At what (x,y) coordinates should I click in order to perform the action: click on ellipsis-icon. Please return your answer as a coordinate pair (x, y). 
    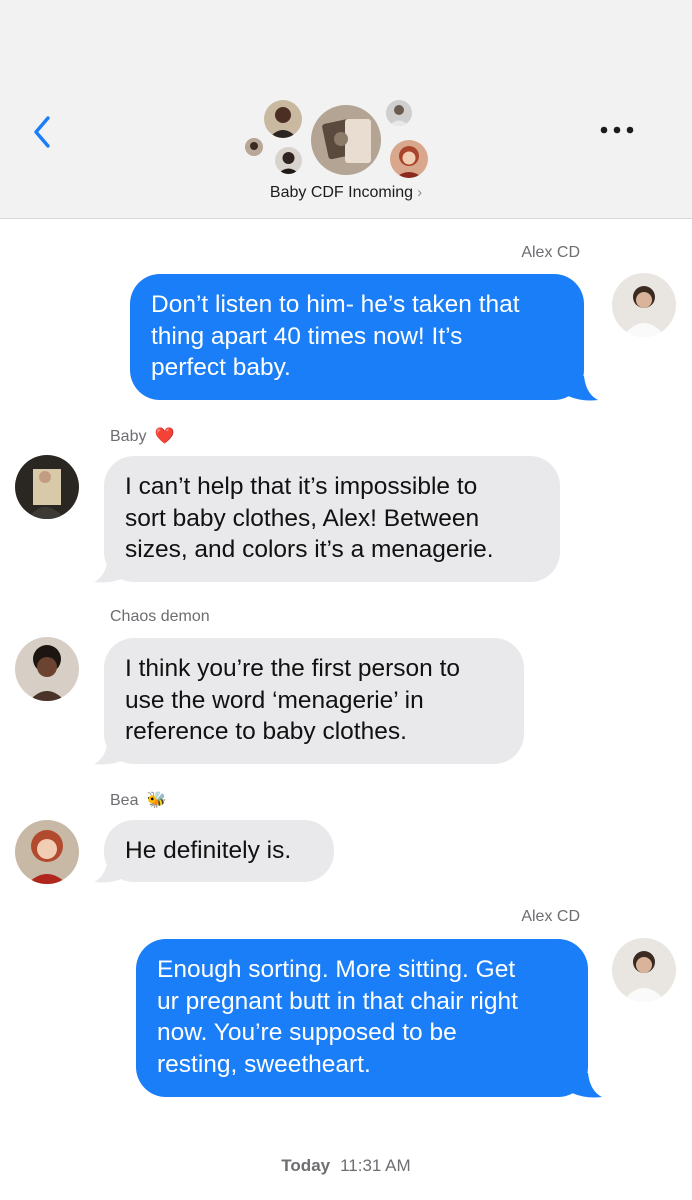
    Looking at the image, I should click on (617, 130).